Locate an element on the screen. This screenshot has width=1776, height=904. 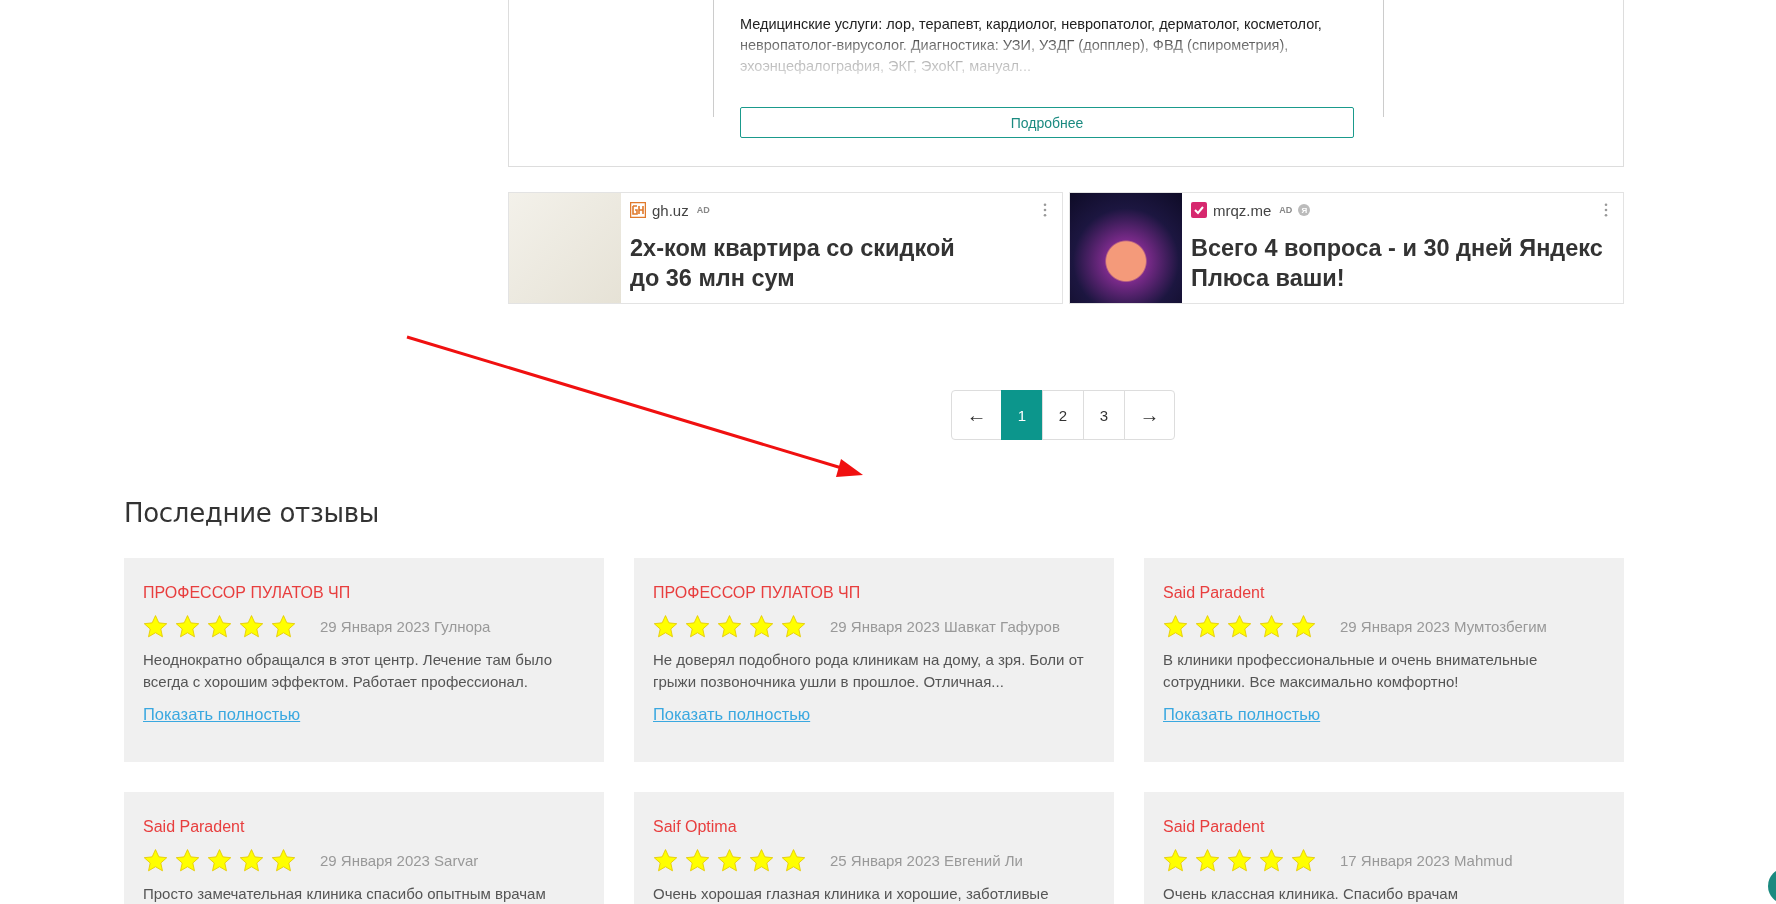
review-date-author: 29 Января 2023 Гулнора is located at coordinates (405, 626).